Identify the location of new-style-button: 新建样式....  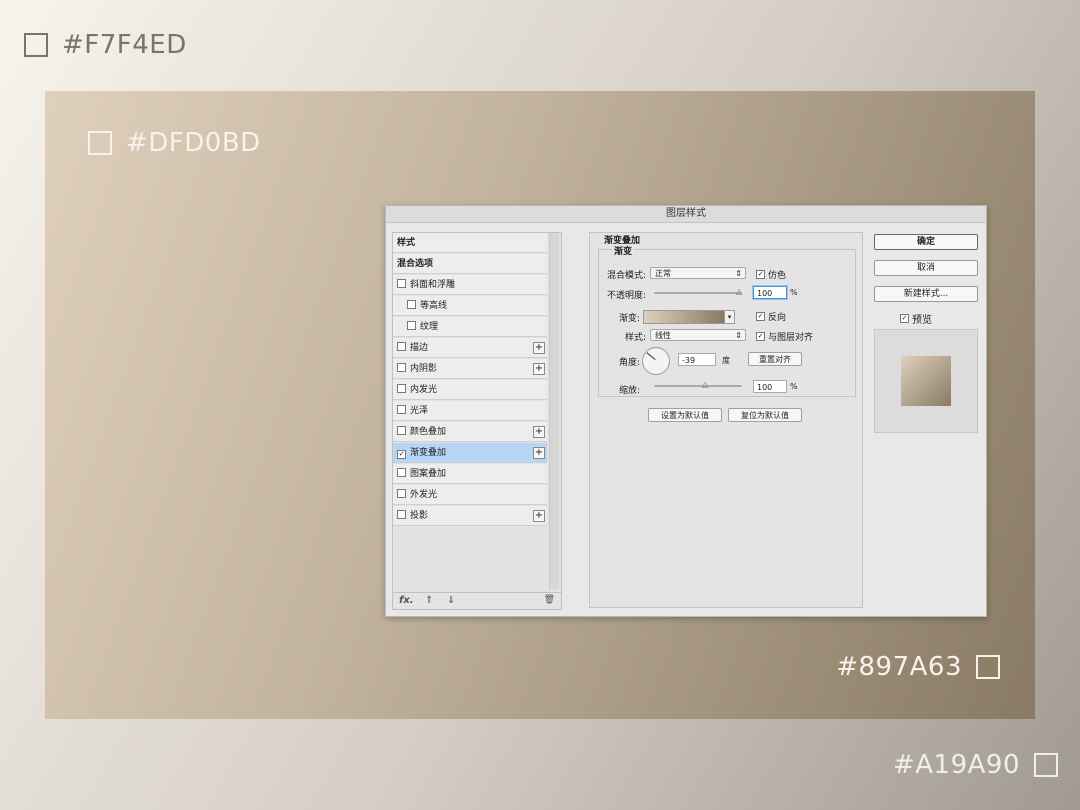
(926, 294).